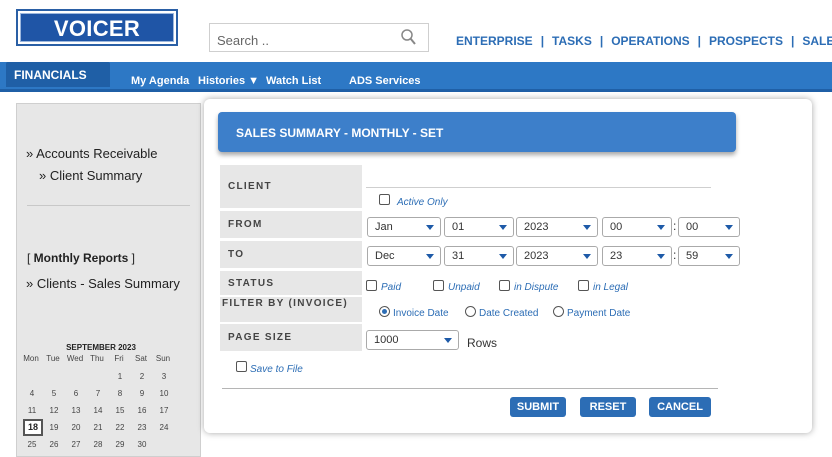 The image size is (832, 457). I want to click on to-year-select: 2023, so click(557, 256).